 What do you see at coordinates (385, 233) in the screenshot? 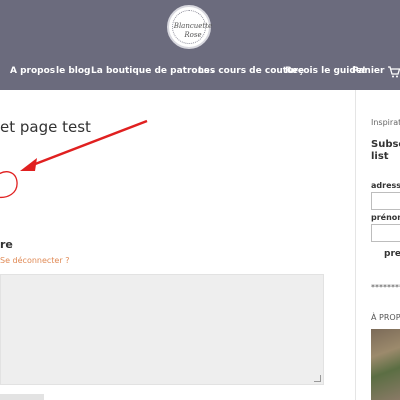
I see `firstname-field` at bounding box center [385, 233].